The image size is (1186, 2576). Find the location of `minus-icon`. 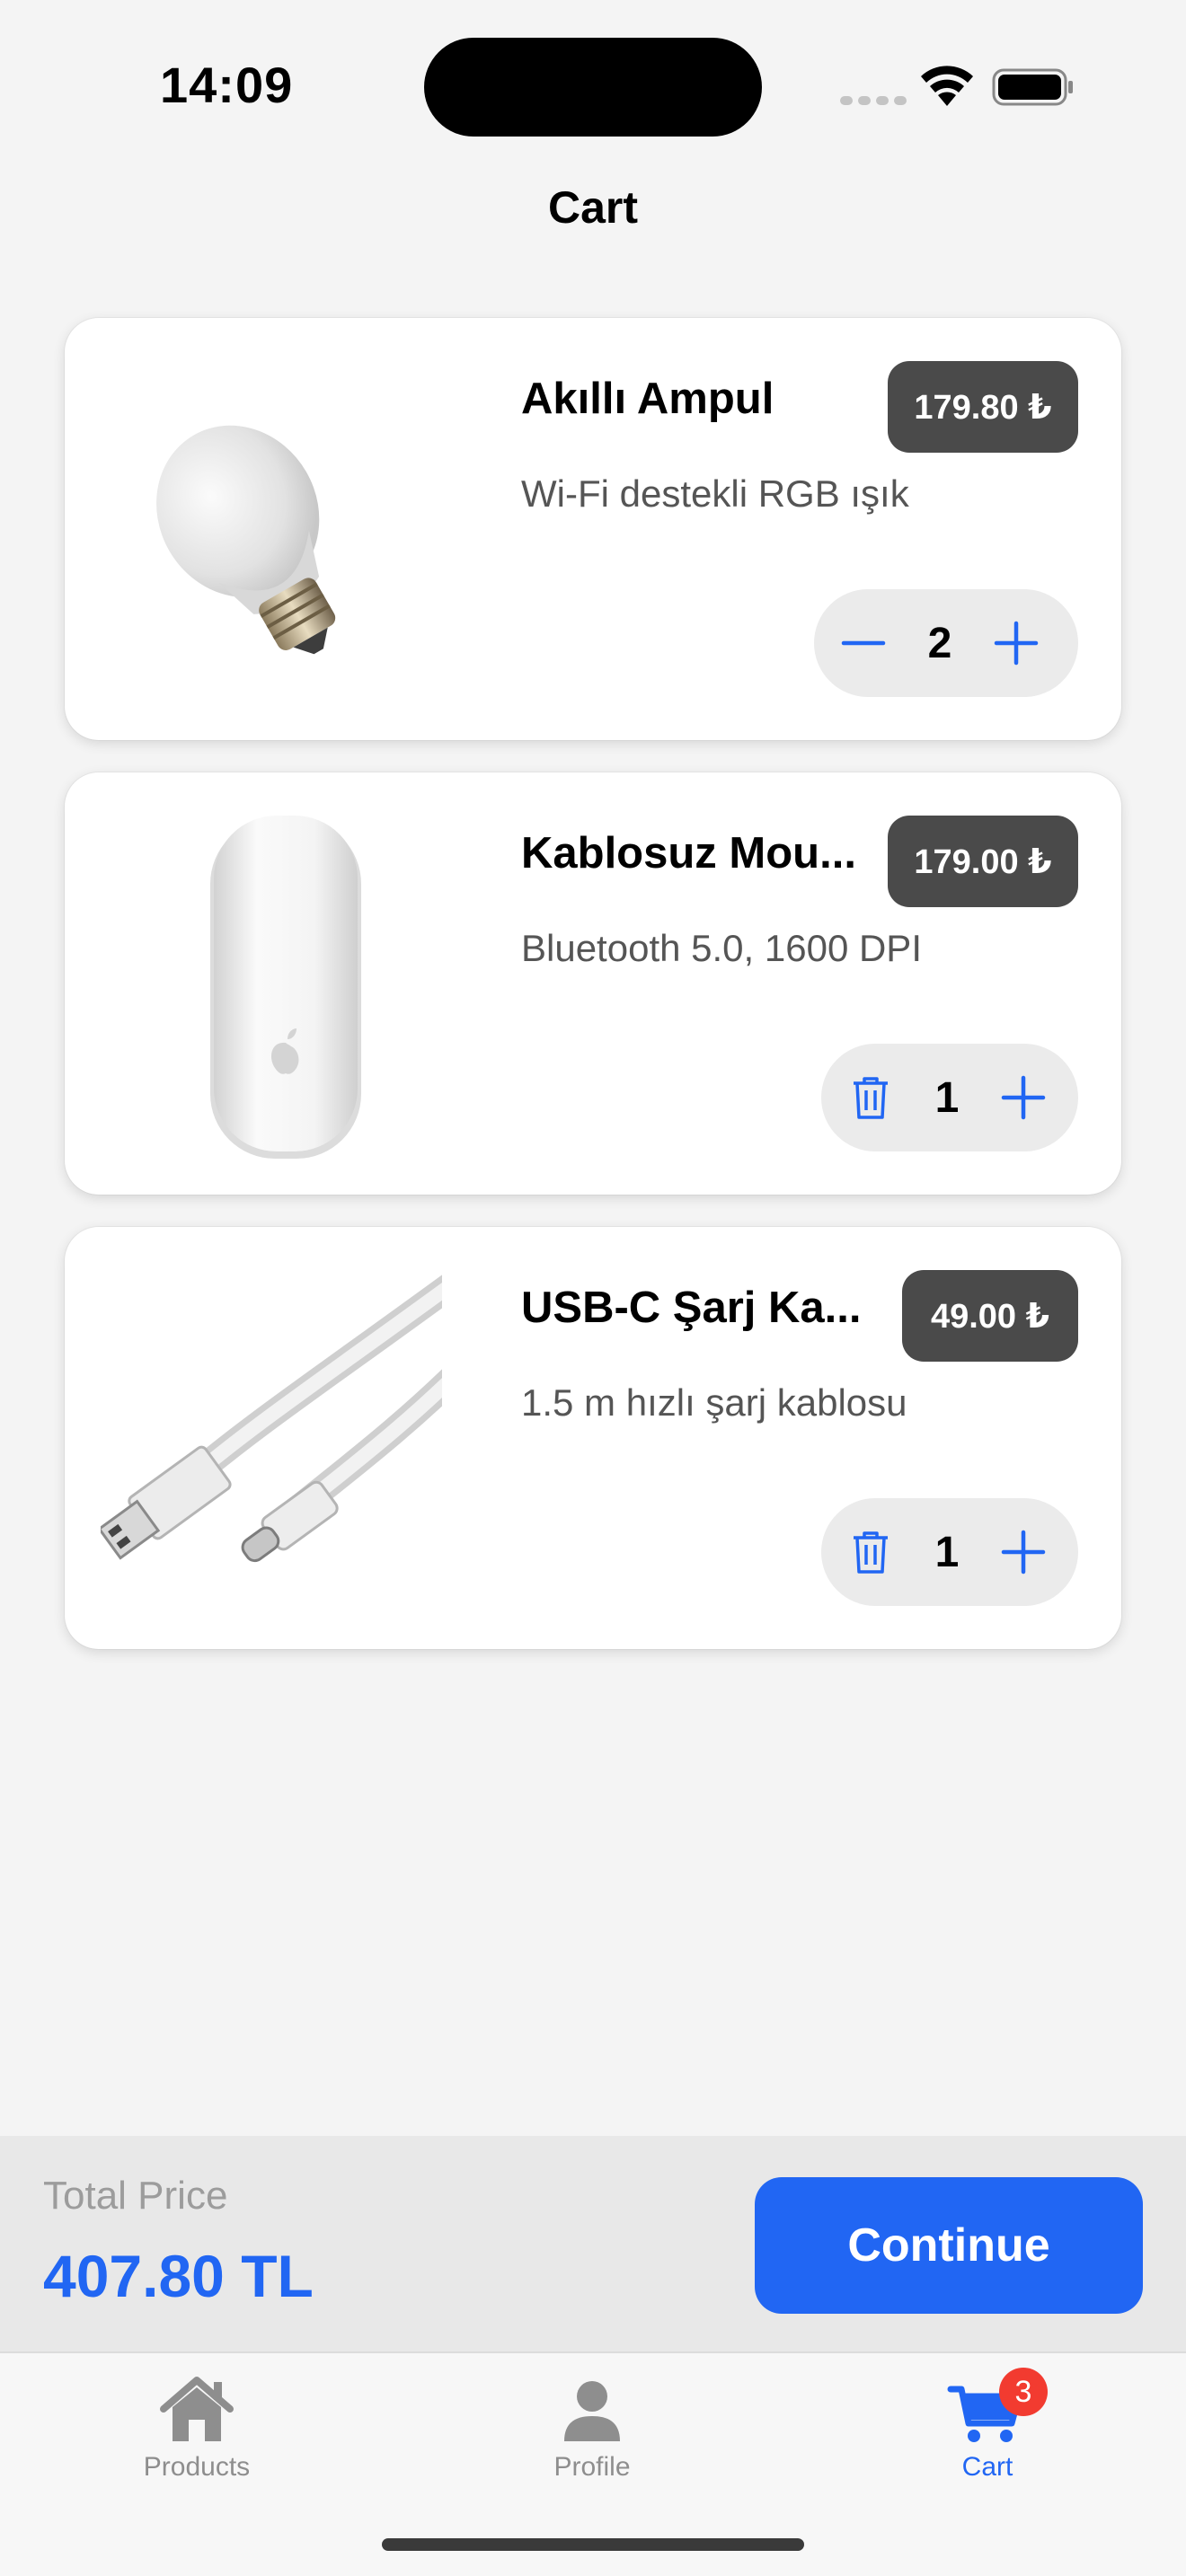

minus-icon is located at coordinates (863, 643).